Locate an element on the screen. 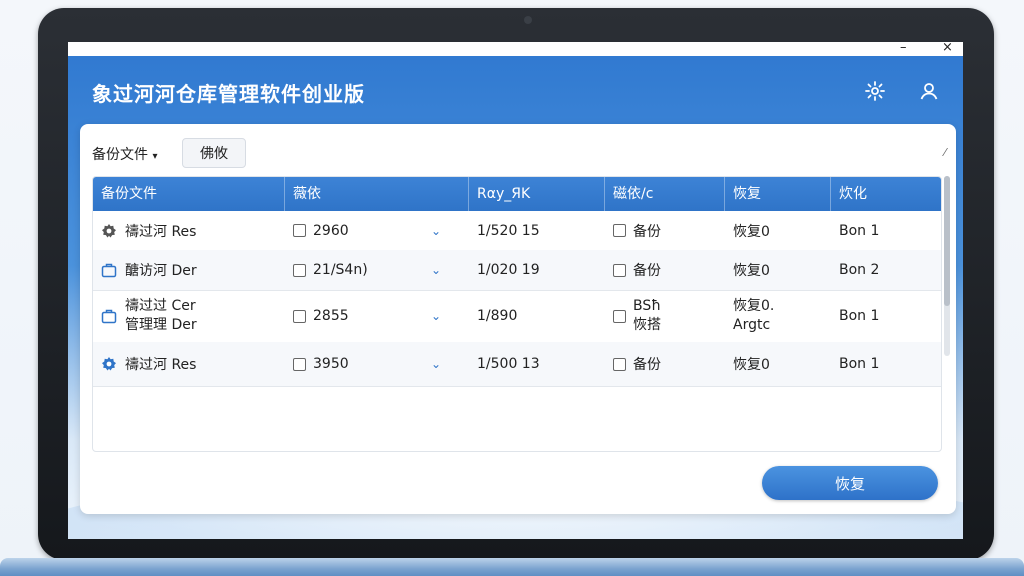  restore-value-line2: Argtc is located at coordinates (752, 325).